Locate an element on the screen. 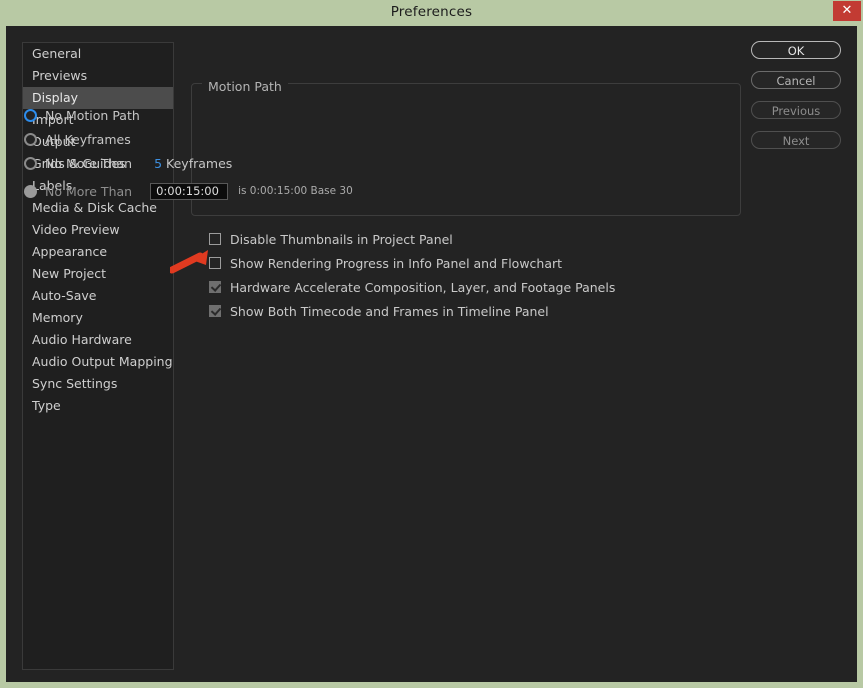 This screenshot has width=863, height=688. window-title: Preferences is located at coordinates (431, 12).